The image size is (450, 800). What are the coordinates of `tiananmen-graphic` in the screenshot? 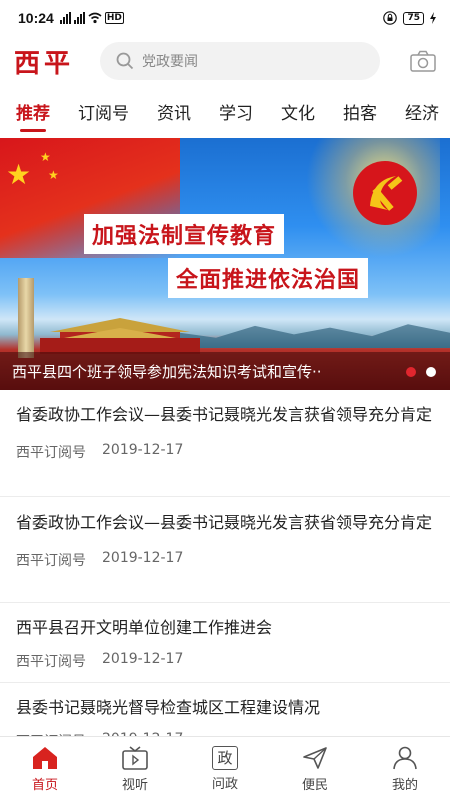 It's located at (120, 336).